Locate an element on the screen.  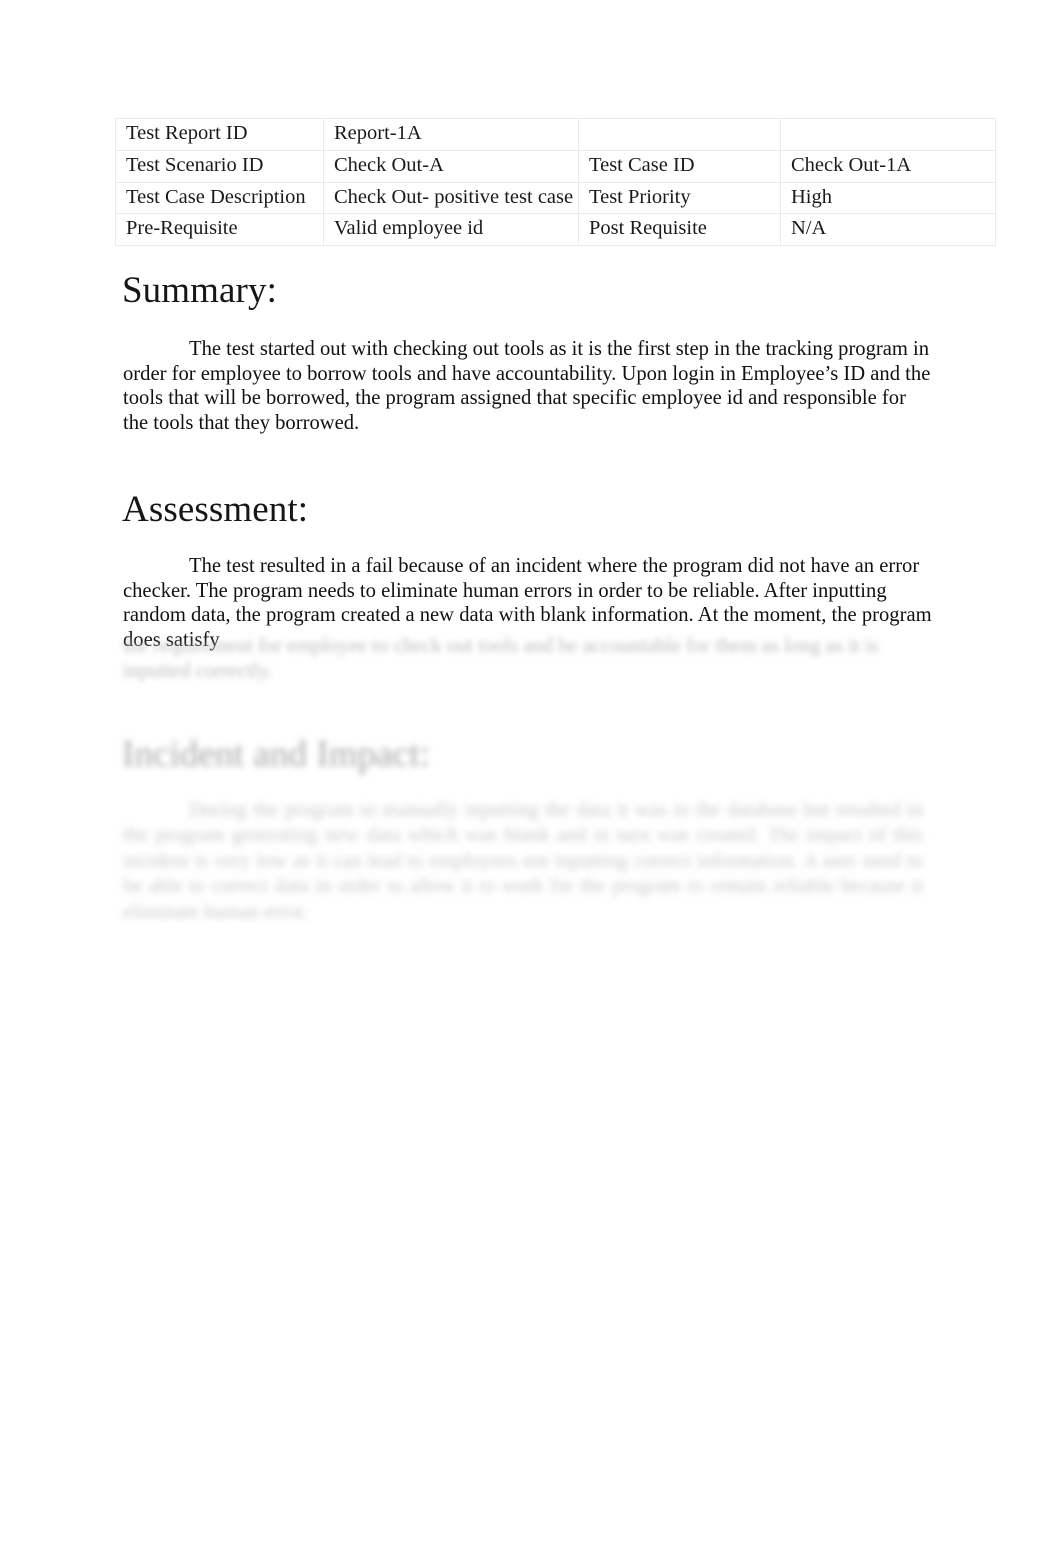
table-cell-label: Test Case ID is located at coordinates (679, 166).